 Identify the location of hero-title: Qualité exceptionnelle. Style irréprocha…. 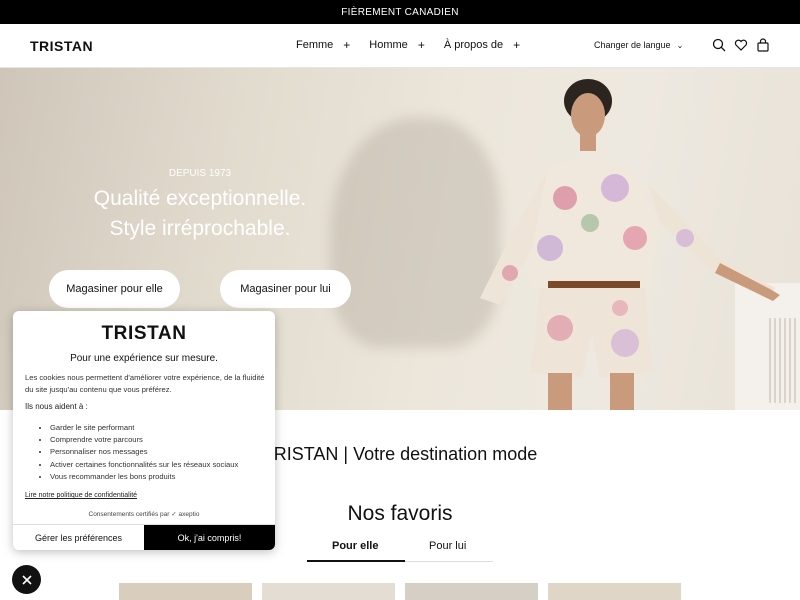
(200, 214).